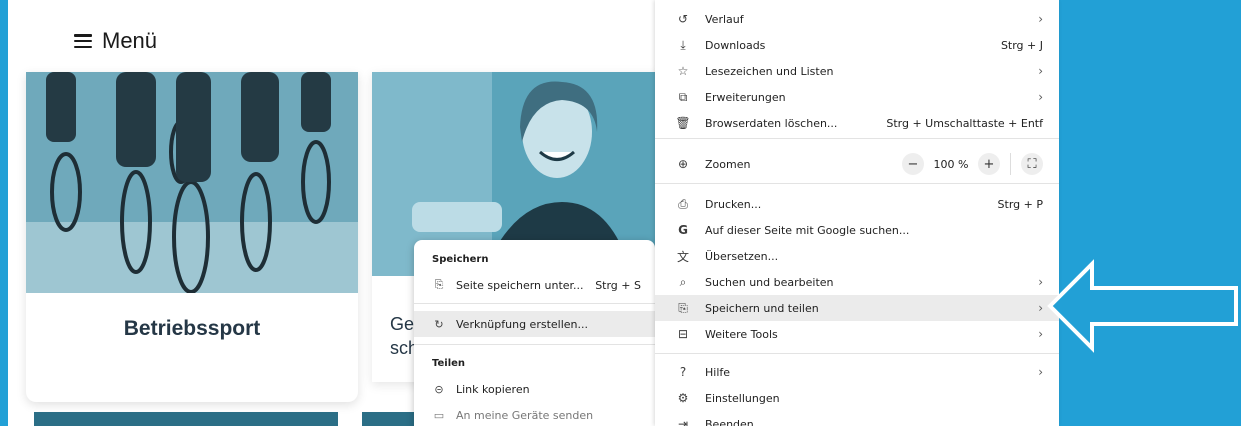  I want to click on hamburger-icon, so click(83, 41).